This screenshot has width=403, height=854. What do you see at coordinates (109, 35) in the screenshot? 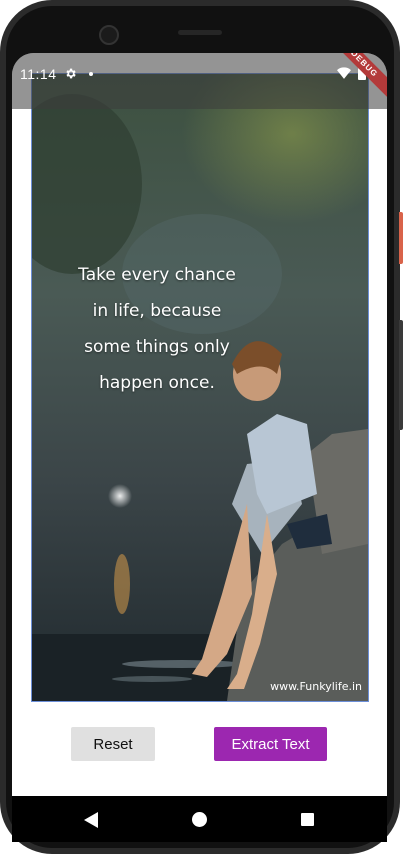
I see `front-camera` at bounding box center [109, 35].